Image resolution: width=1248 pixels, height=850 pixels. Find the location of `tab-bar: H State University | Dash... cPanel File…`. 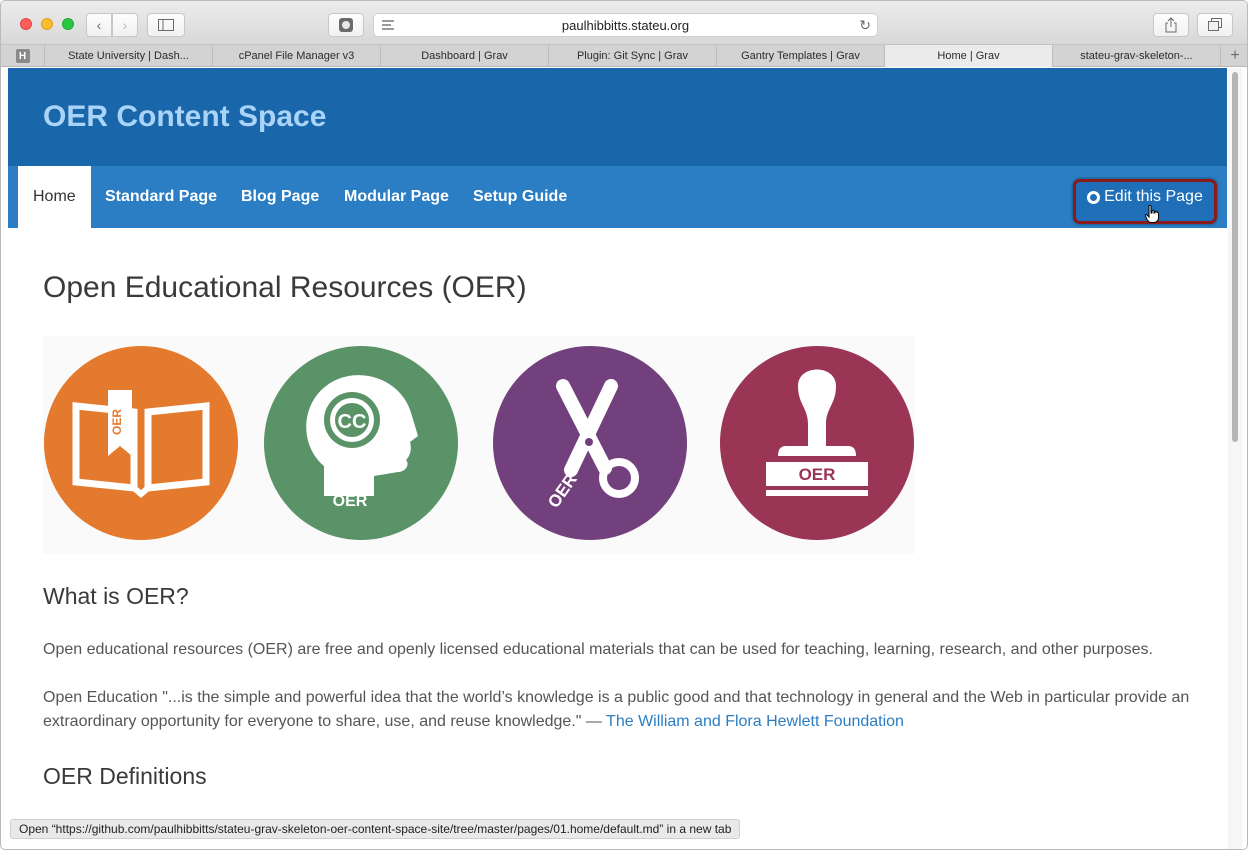

tab-bar: H State University | Dash... cPanel File… is located at coordinates (624, 56).